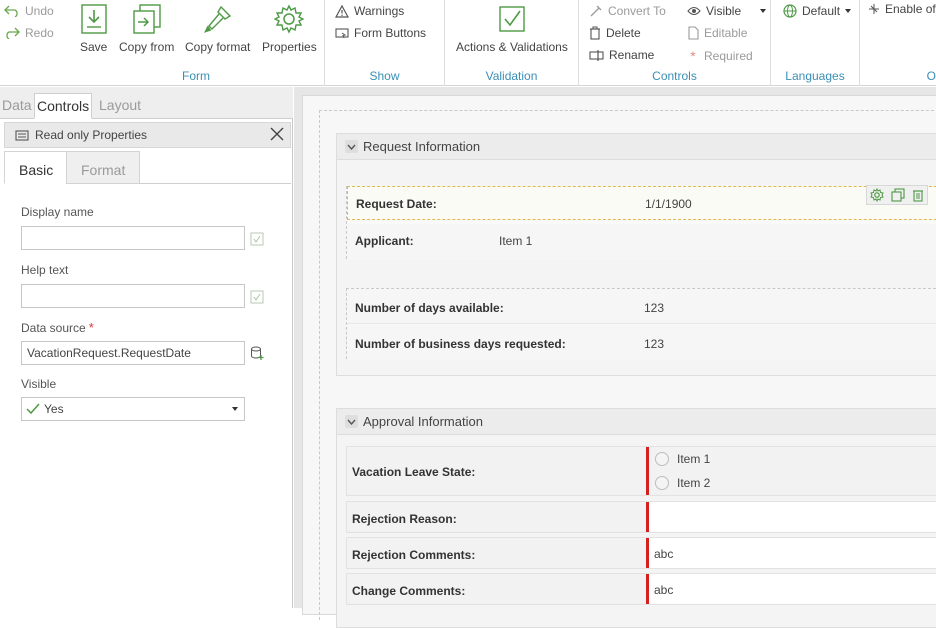  What do you see at coordinates (133, 238) in the screenshot?
I see `display-name-input` at bounding box center [133, 238].